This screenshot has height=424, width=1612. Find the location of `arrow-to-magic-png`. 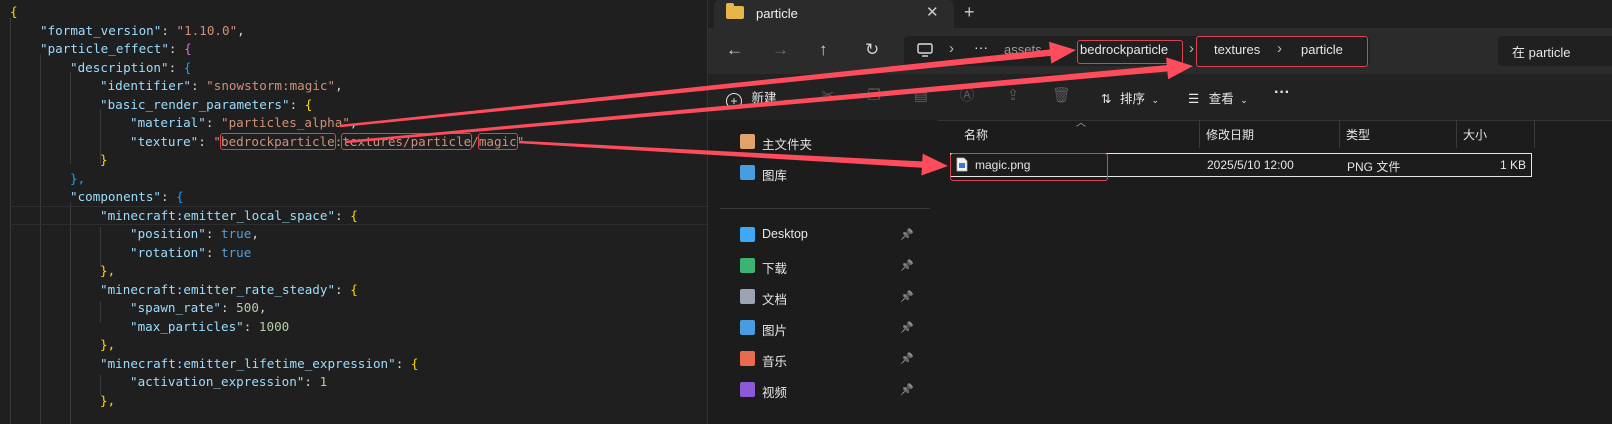

arrow-to-magic-png is located at coordinates (733, 158).